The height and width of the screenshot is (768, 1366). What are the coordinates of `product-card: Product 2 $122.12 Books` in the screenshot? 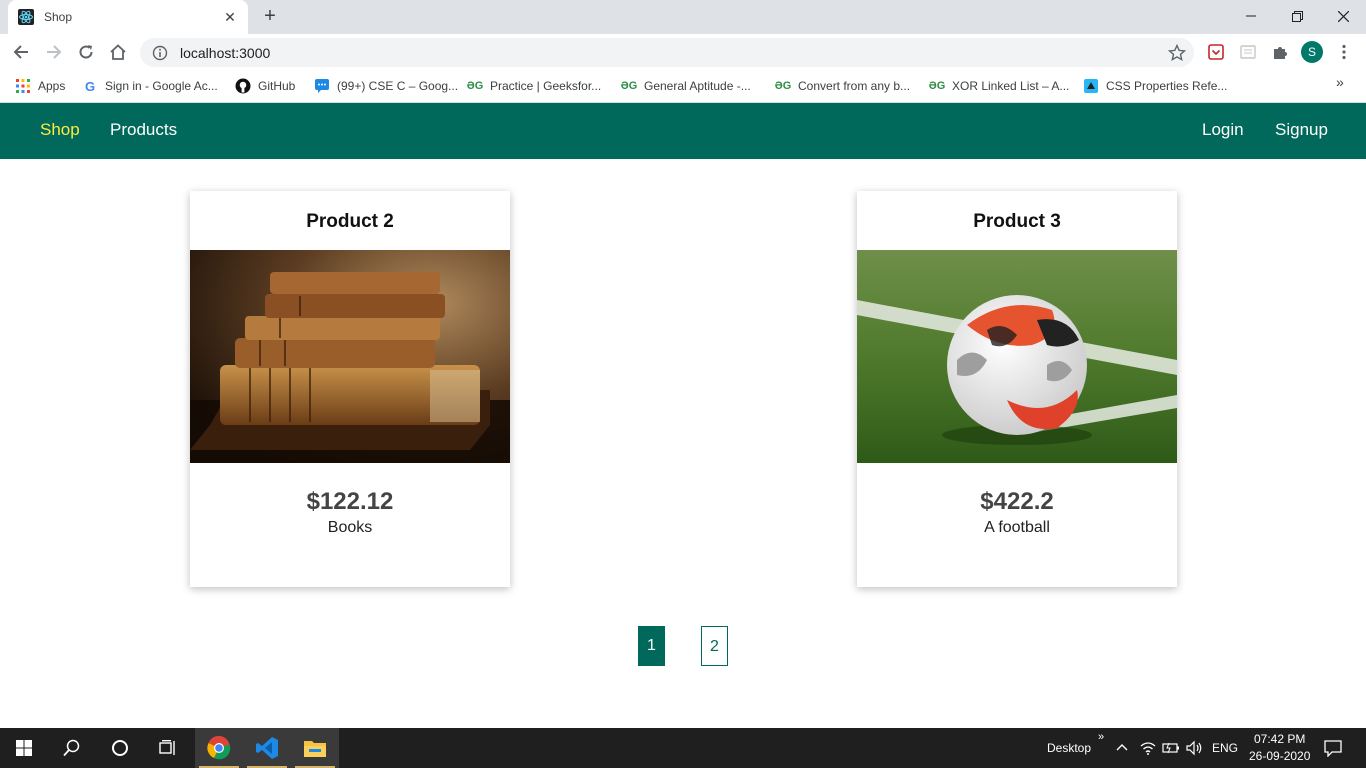 It's located at (350, 389).